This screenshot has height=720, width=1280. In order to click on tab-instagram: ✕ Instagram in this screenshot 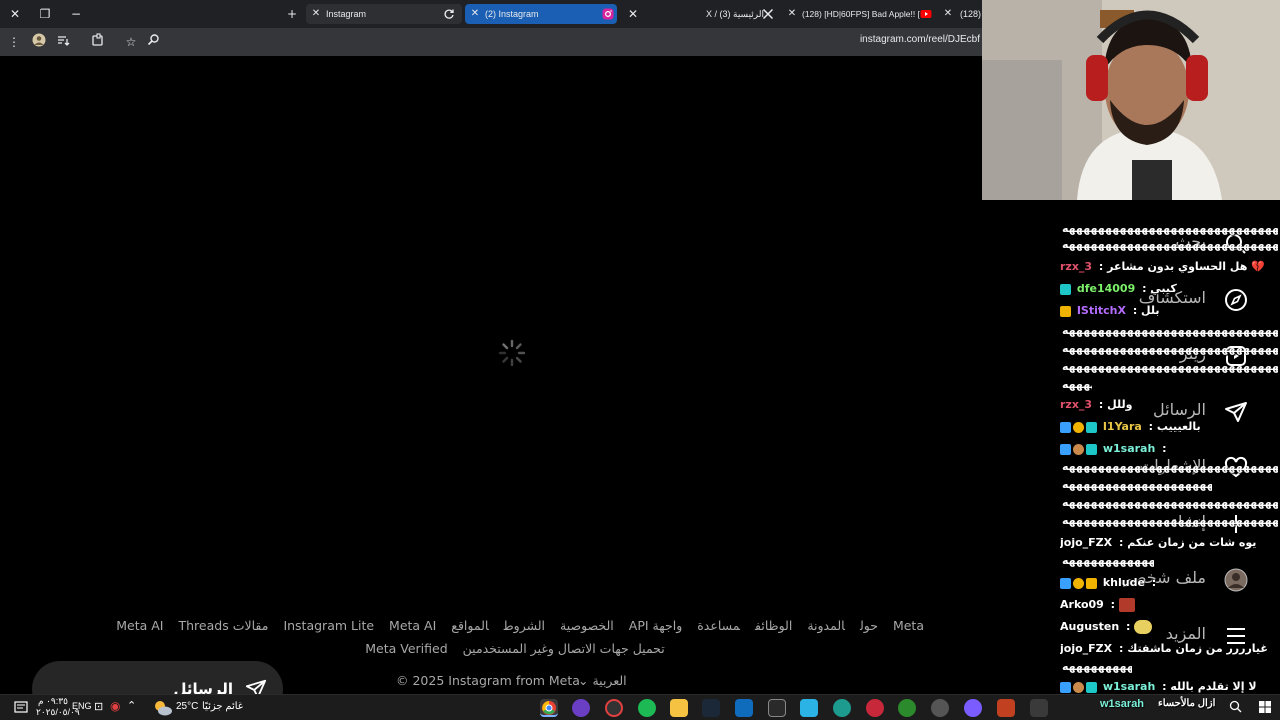, I will do `click(384, 14)`.